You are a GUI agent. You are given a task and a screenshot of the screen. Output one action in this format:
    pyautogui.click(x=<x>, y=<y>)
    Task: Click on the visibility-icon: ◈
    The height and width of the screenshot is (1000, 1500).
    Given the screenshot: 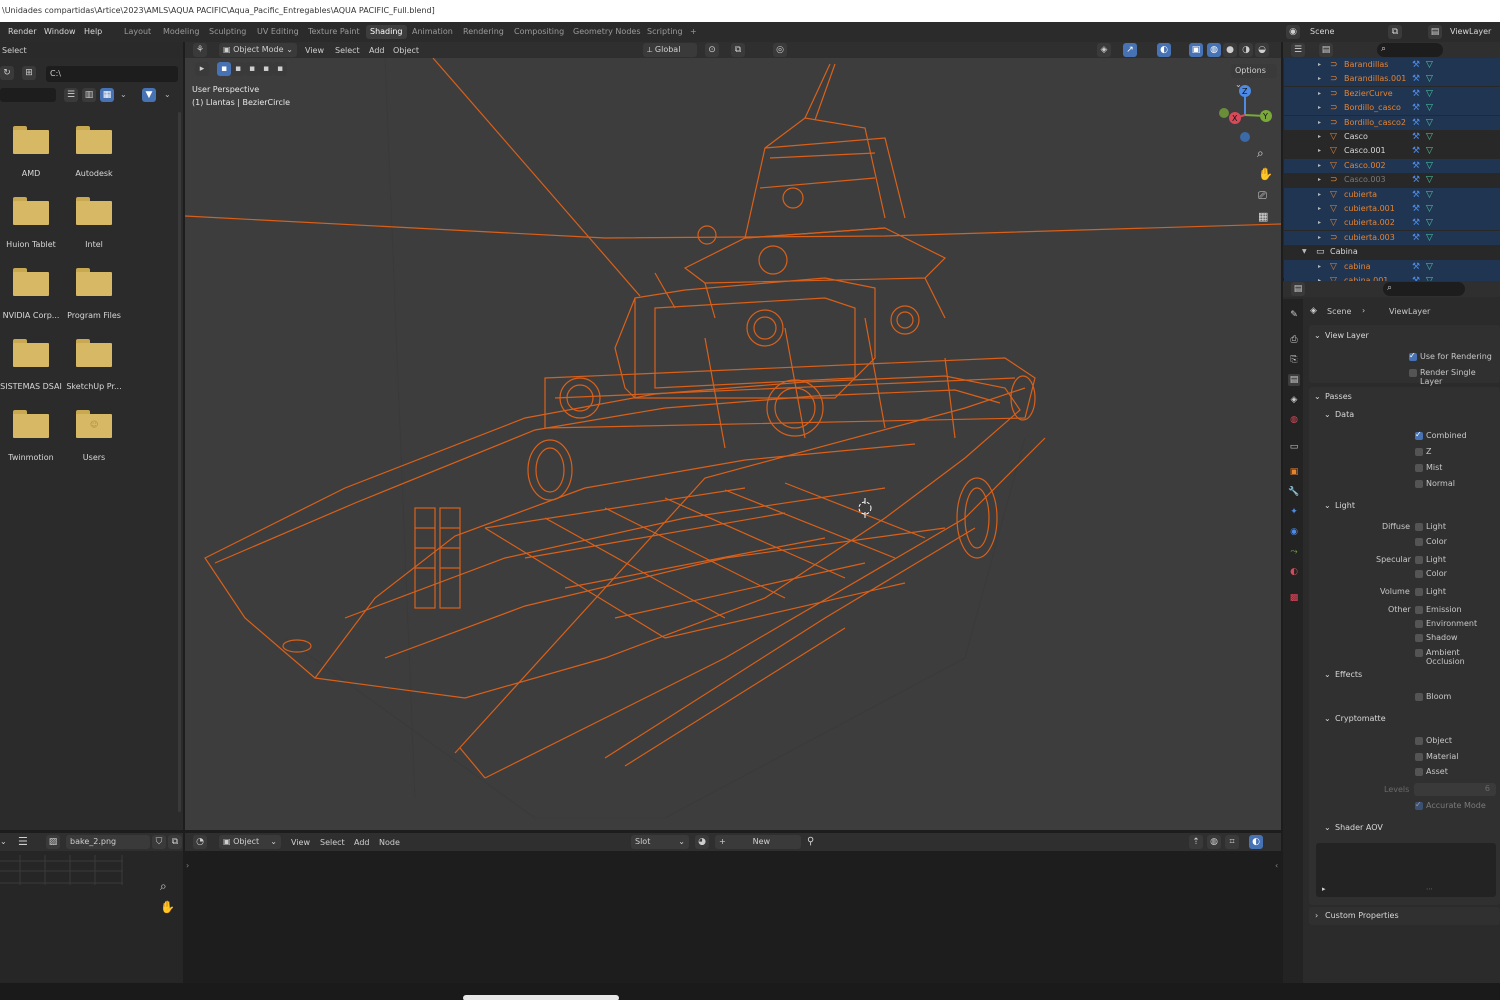 What is the action you would take?
    pyautogui.click(x=1104, y=50)
    